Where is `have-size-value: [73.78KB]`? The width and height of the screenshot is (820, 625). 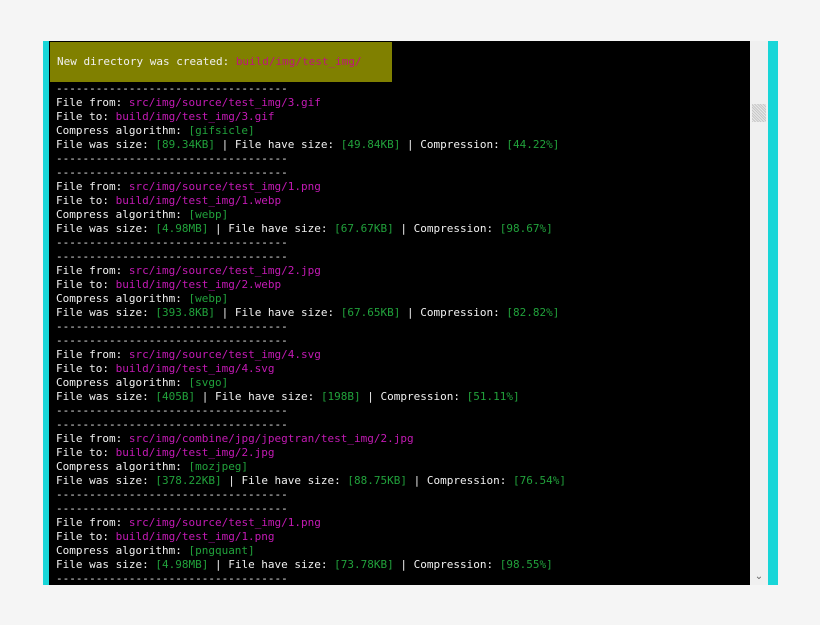 have-size-value: [73.78KB] is located at coordinates (364, 564).